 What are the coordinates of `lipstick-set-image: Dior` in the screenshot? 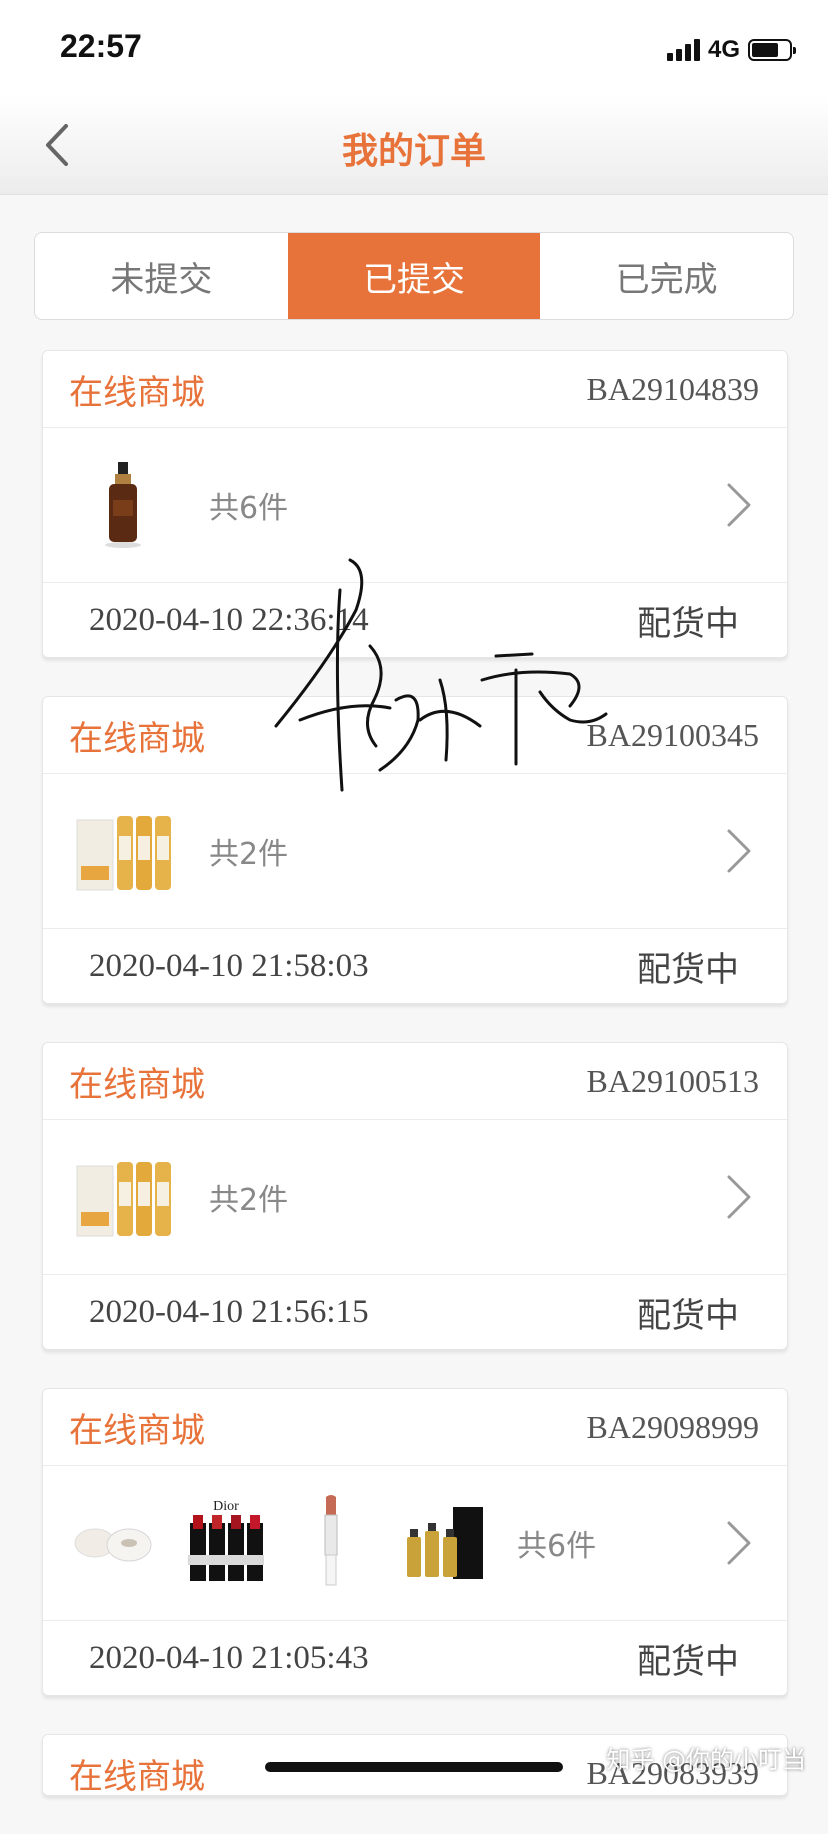 It's located at (226, 1543).